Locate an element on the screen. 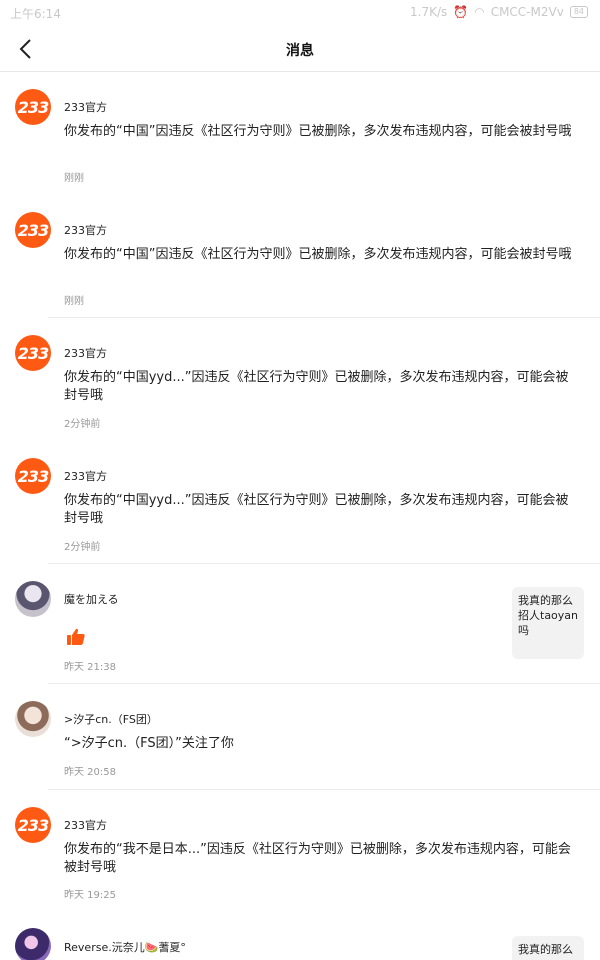 Image resolution: width=600 pixels, height=960 pixels. message-item: Reverse.沅奈儿🍉蓍夏° 我真的那么 is located at coordinates (300, 937).